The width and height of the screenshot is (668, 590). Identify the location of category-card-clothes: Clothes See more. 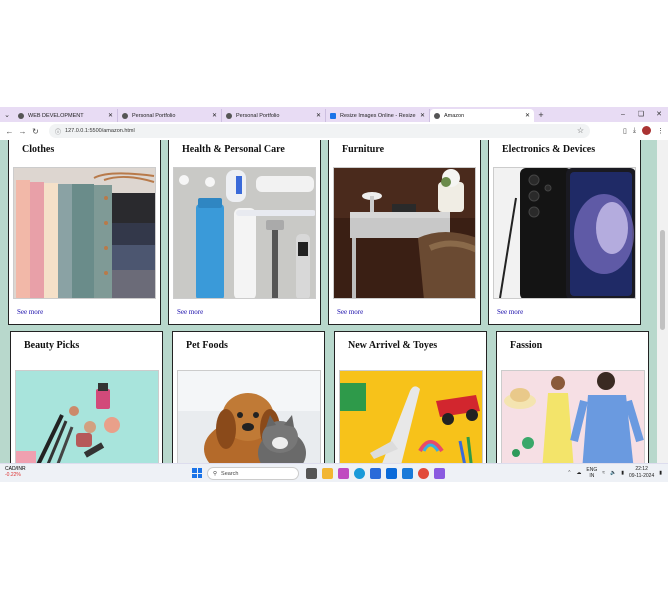
(84, 232).